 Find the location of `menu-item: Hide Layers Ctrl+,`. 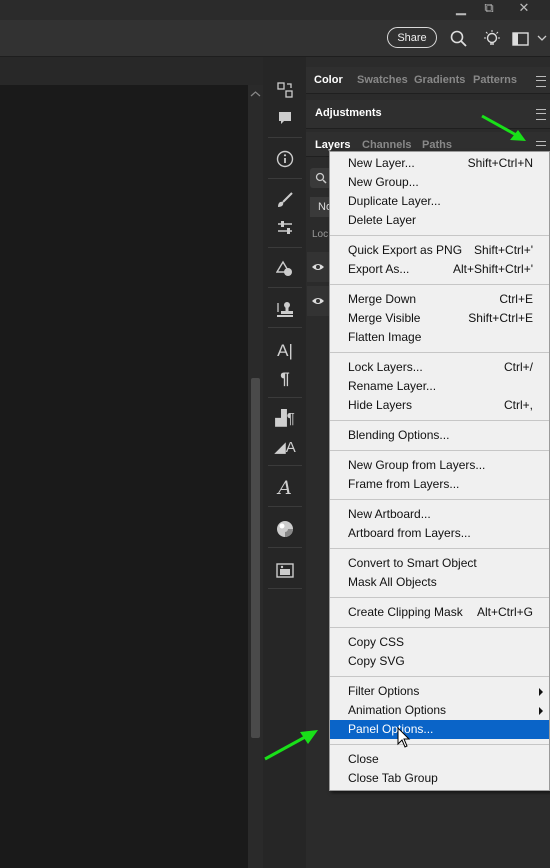

menu-item: Hide Layers Ctrl+, is located at coordinates (439, 405).